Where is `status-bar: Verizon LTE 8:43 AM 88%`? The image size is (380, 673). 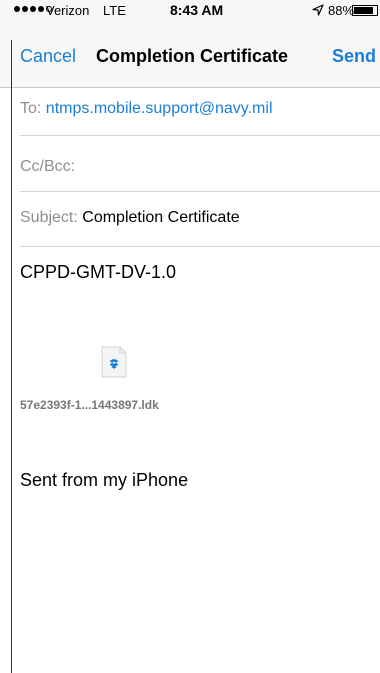
status-bar: Verizon LTE 8:43 AM 88% is located at coordinates (190, 11).